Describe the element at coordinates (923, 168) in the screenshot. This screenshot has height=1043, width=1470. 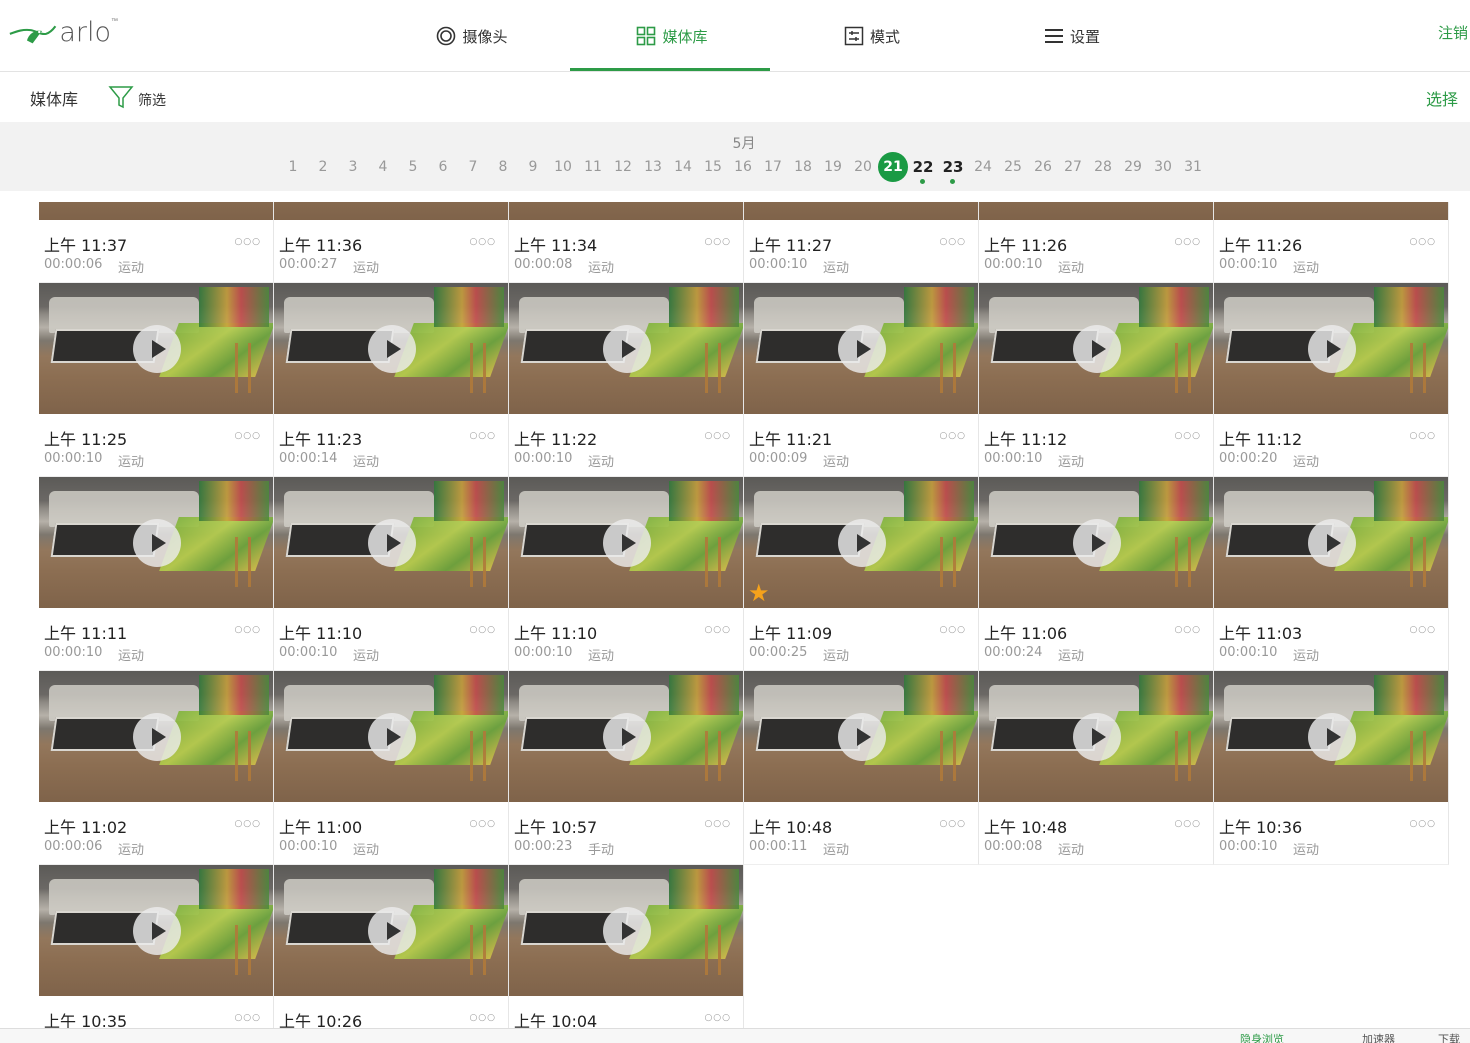
I see `calendar-day-22: 22` at that location.